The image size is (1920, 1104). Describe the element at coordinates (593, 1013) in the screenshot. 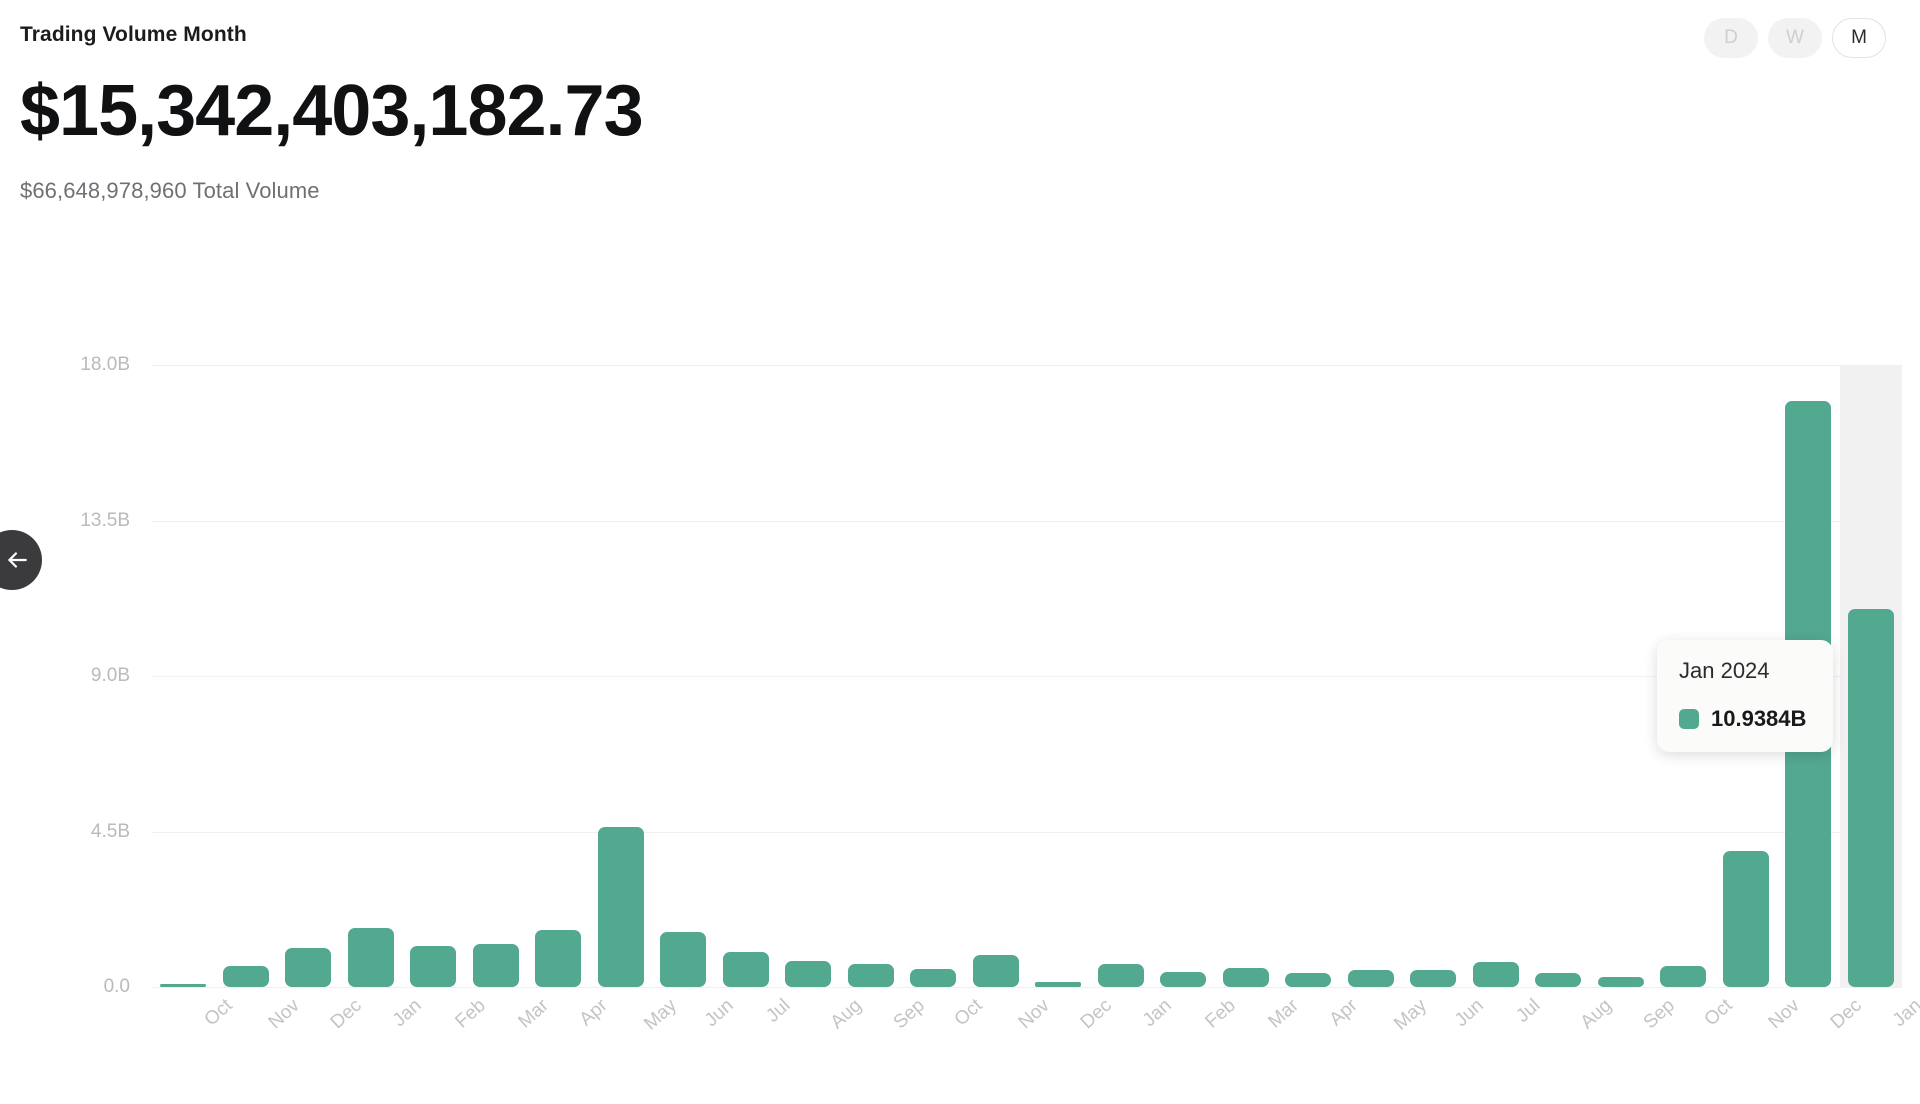

I see `x-axis-tick-label: Apr` at that location.